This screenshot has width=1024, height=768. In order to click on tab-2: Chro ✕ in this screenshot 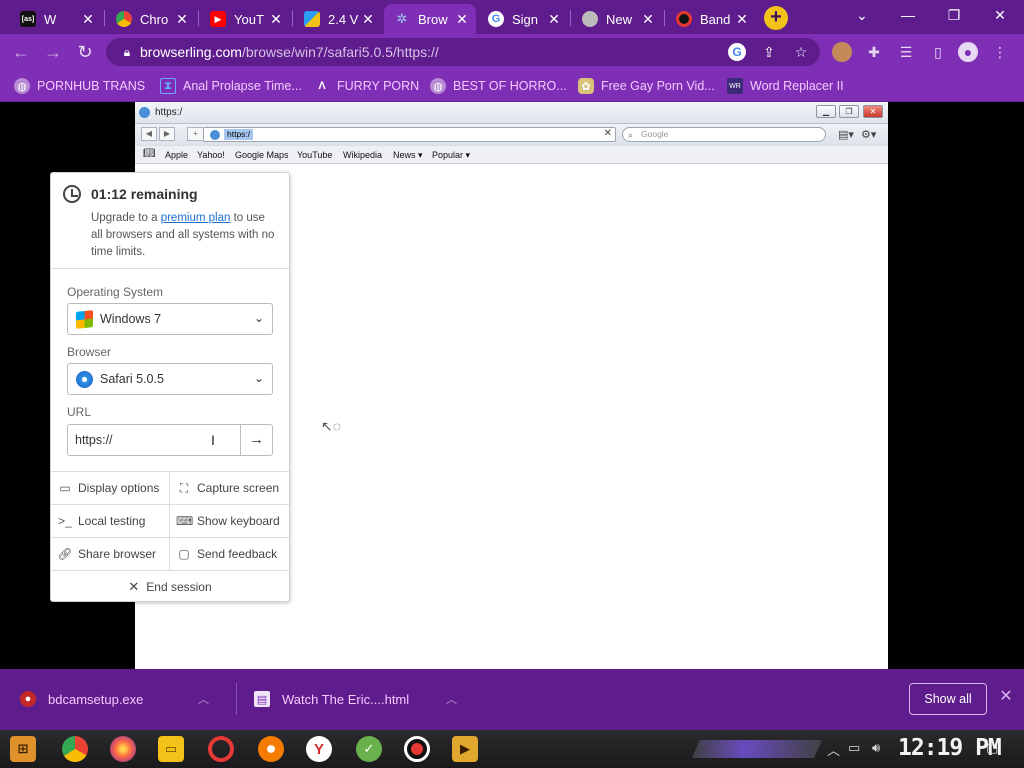, I will do `click(151, 19)`.